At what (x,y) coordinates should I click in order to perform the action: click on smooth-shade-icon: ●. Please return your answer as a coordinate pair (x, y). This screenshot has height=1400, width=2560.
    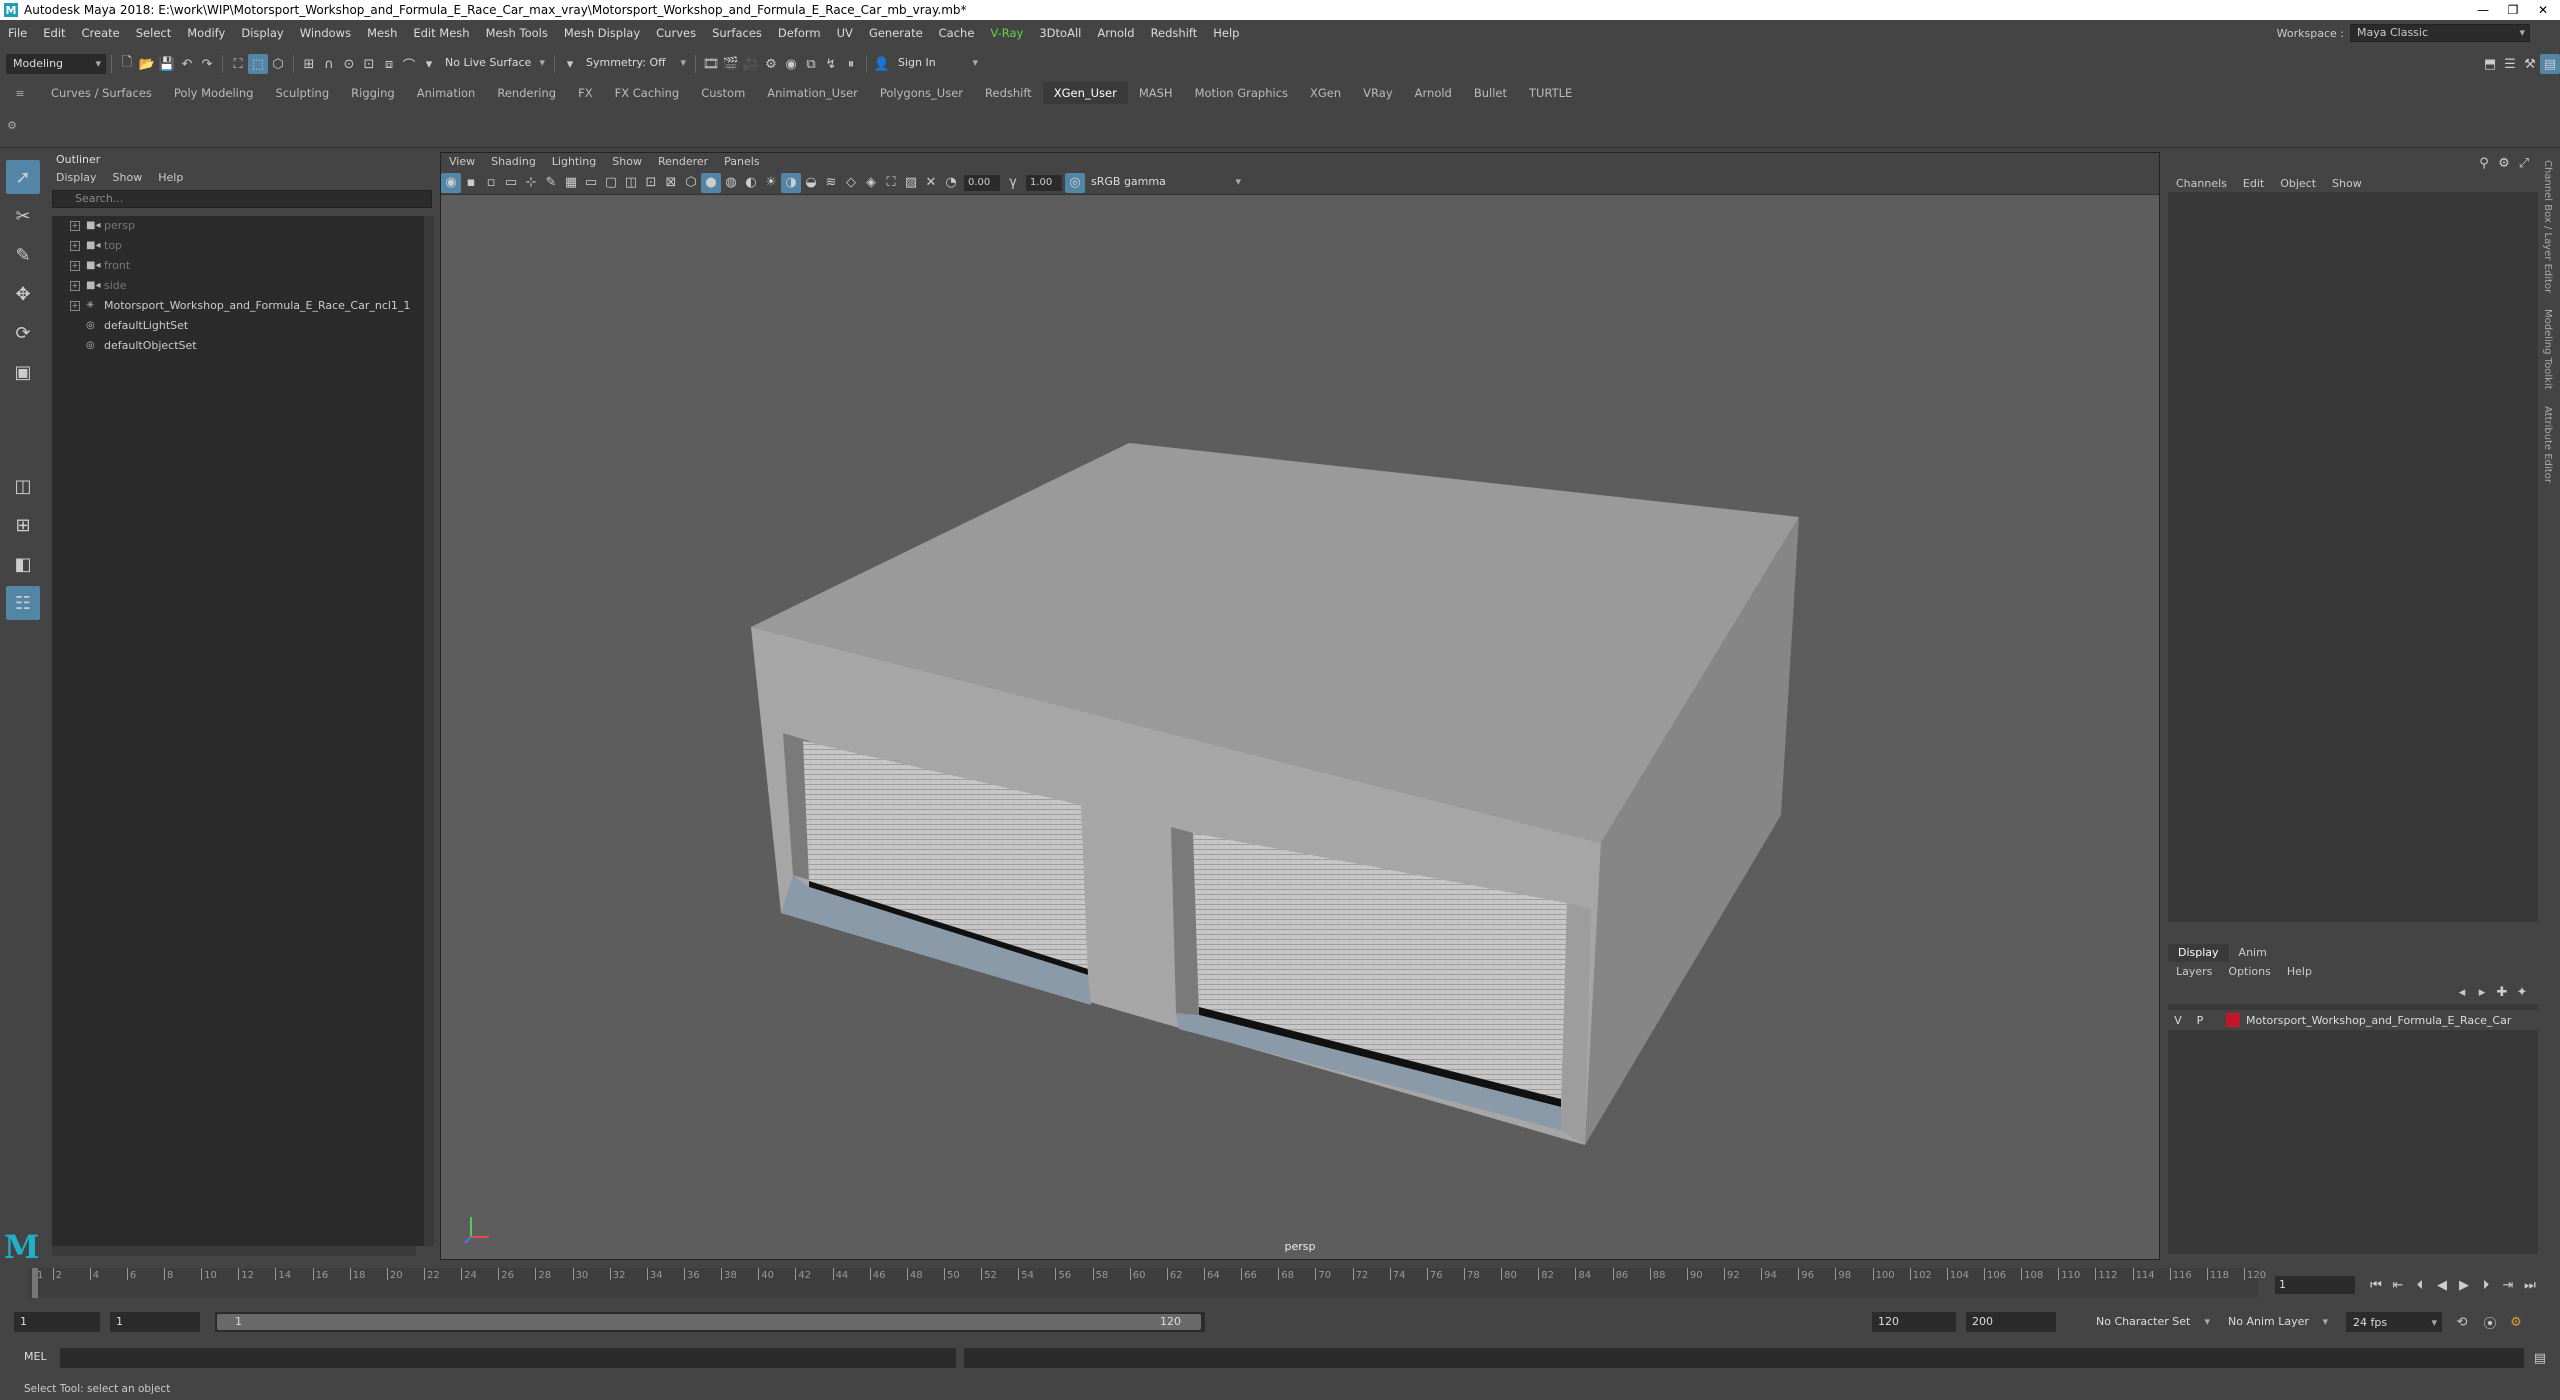
    Looking at the image, I should click on (711, 182).